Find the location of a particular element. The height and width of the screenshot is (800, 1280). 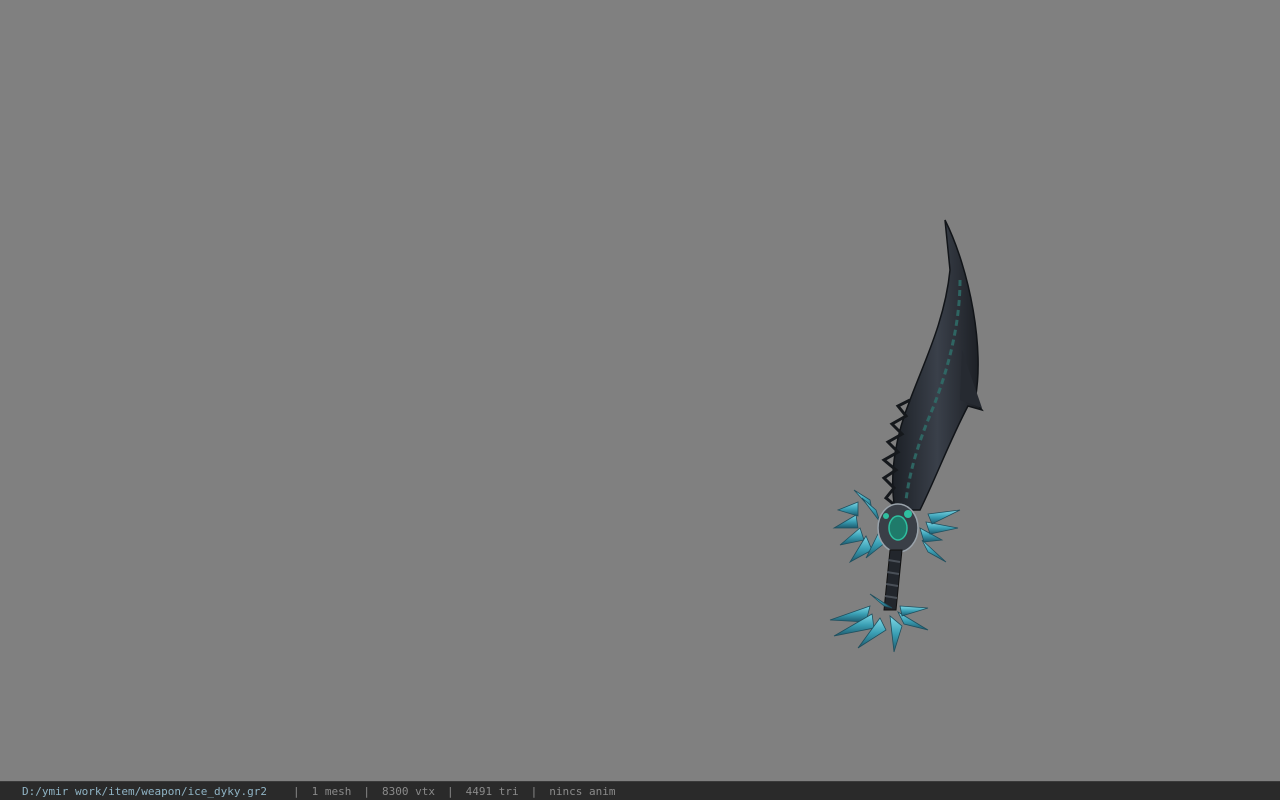

vertex-count: 8300 vtx is located at coordinates (409, 791).